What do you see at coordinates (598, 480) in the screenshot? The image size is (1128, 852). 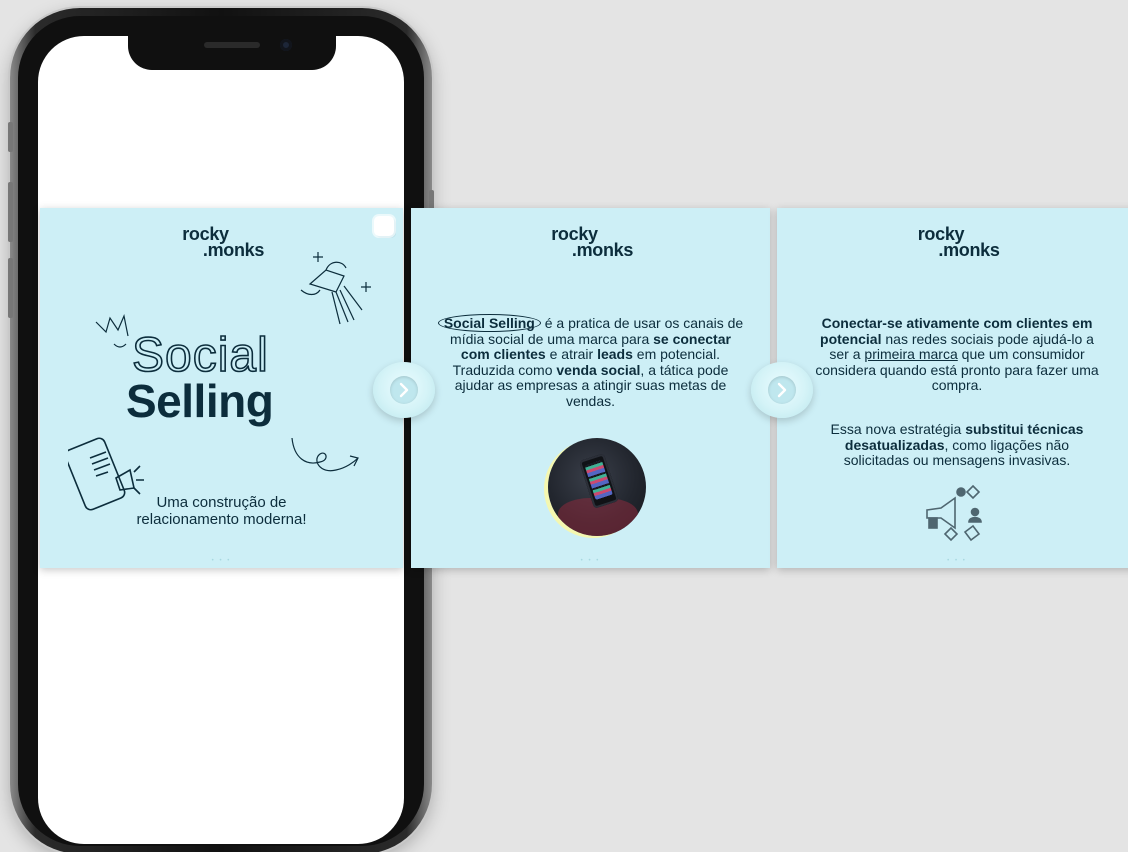 I see `app-grid` at bounding box center [598, 480].